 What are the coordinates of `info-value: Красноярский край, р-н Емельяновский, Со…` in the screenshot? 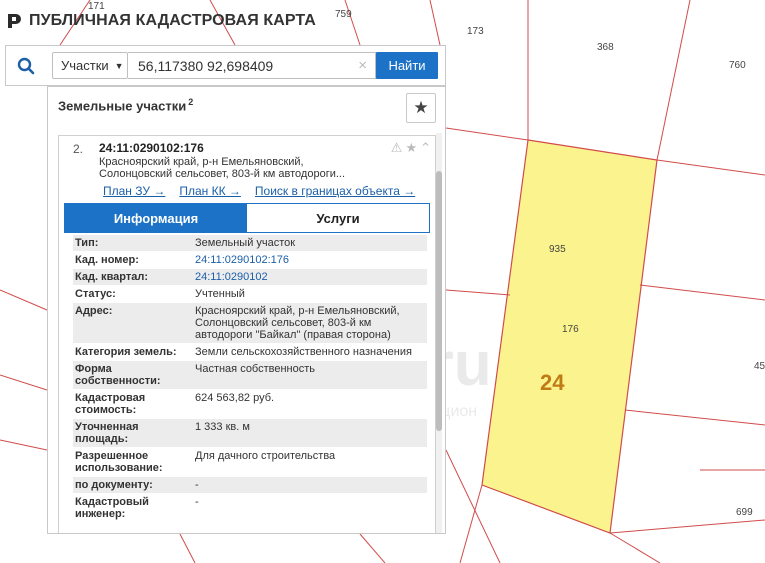 It's located at (297, 323).